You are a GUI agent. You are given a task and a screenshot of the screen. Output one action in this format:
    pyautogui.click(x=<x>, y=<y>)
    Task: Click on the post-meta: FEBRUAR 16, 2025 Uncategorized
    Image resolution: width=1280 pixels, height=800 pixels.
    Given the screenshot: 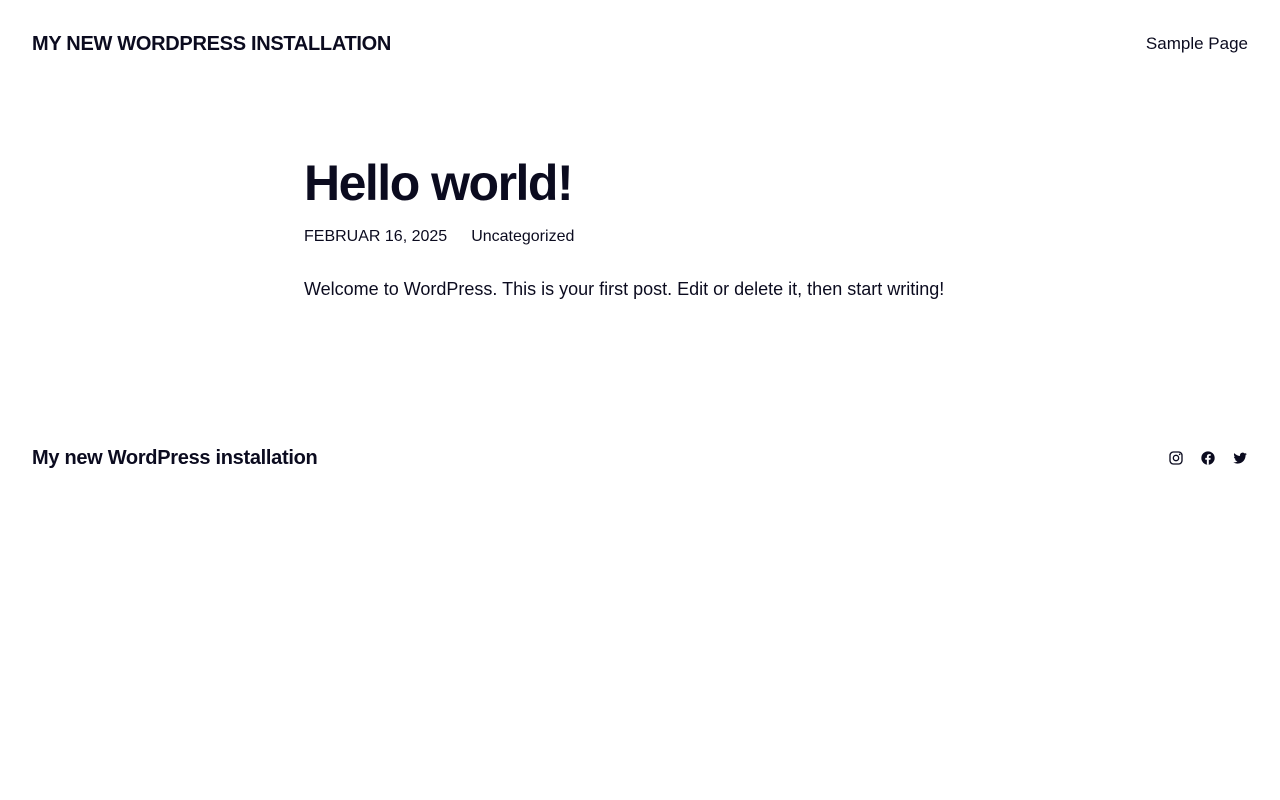 What is the action you would take?
    pyautogui.click(x=654, y=237)
    